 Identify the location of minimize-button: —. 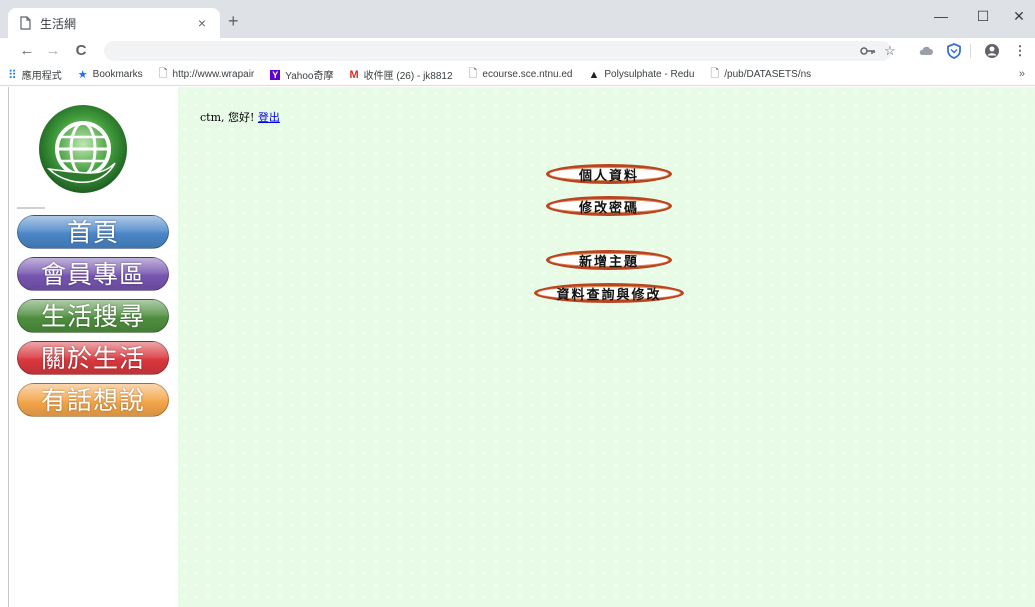
(941, 16).